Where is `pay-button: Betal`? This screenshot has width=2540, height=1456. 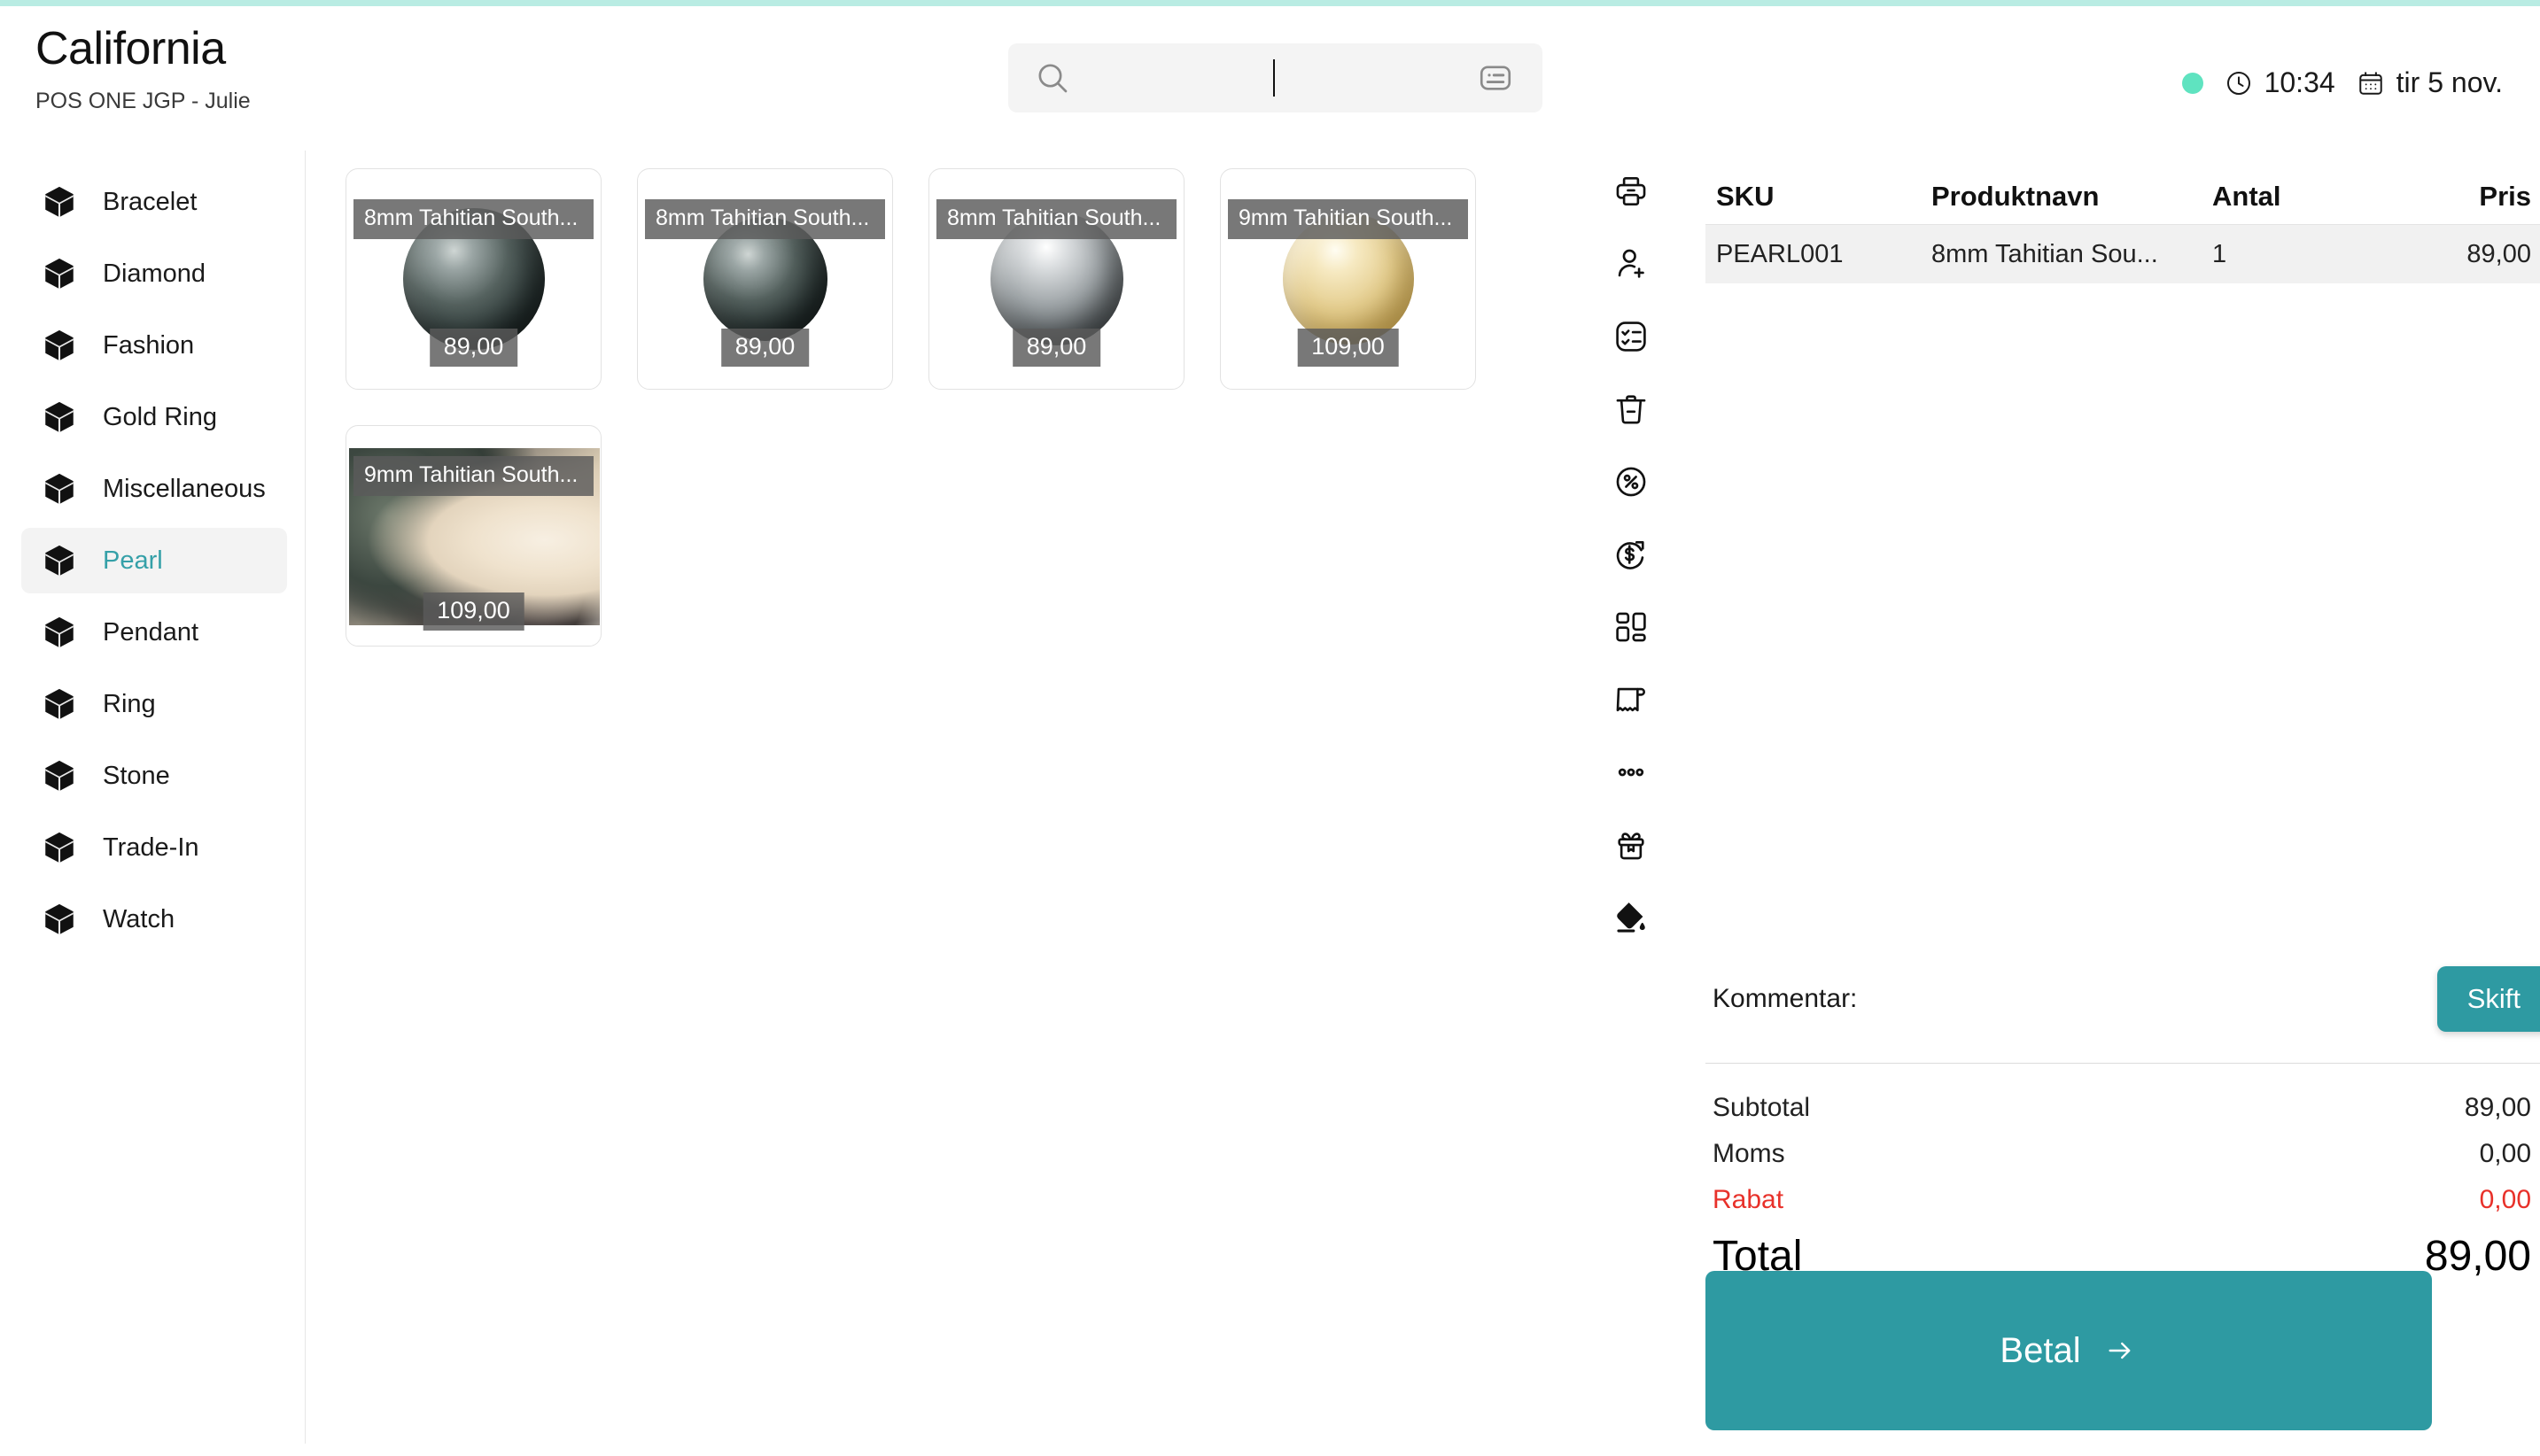
pay-button: Betal is located at coordinates (2068, 1350).